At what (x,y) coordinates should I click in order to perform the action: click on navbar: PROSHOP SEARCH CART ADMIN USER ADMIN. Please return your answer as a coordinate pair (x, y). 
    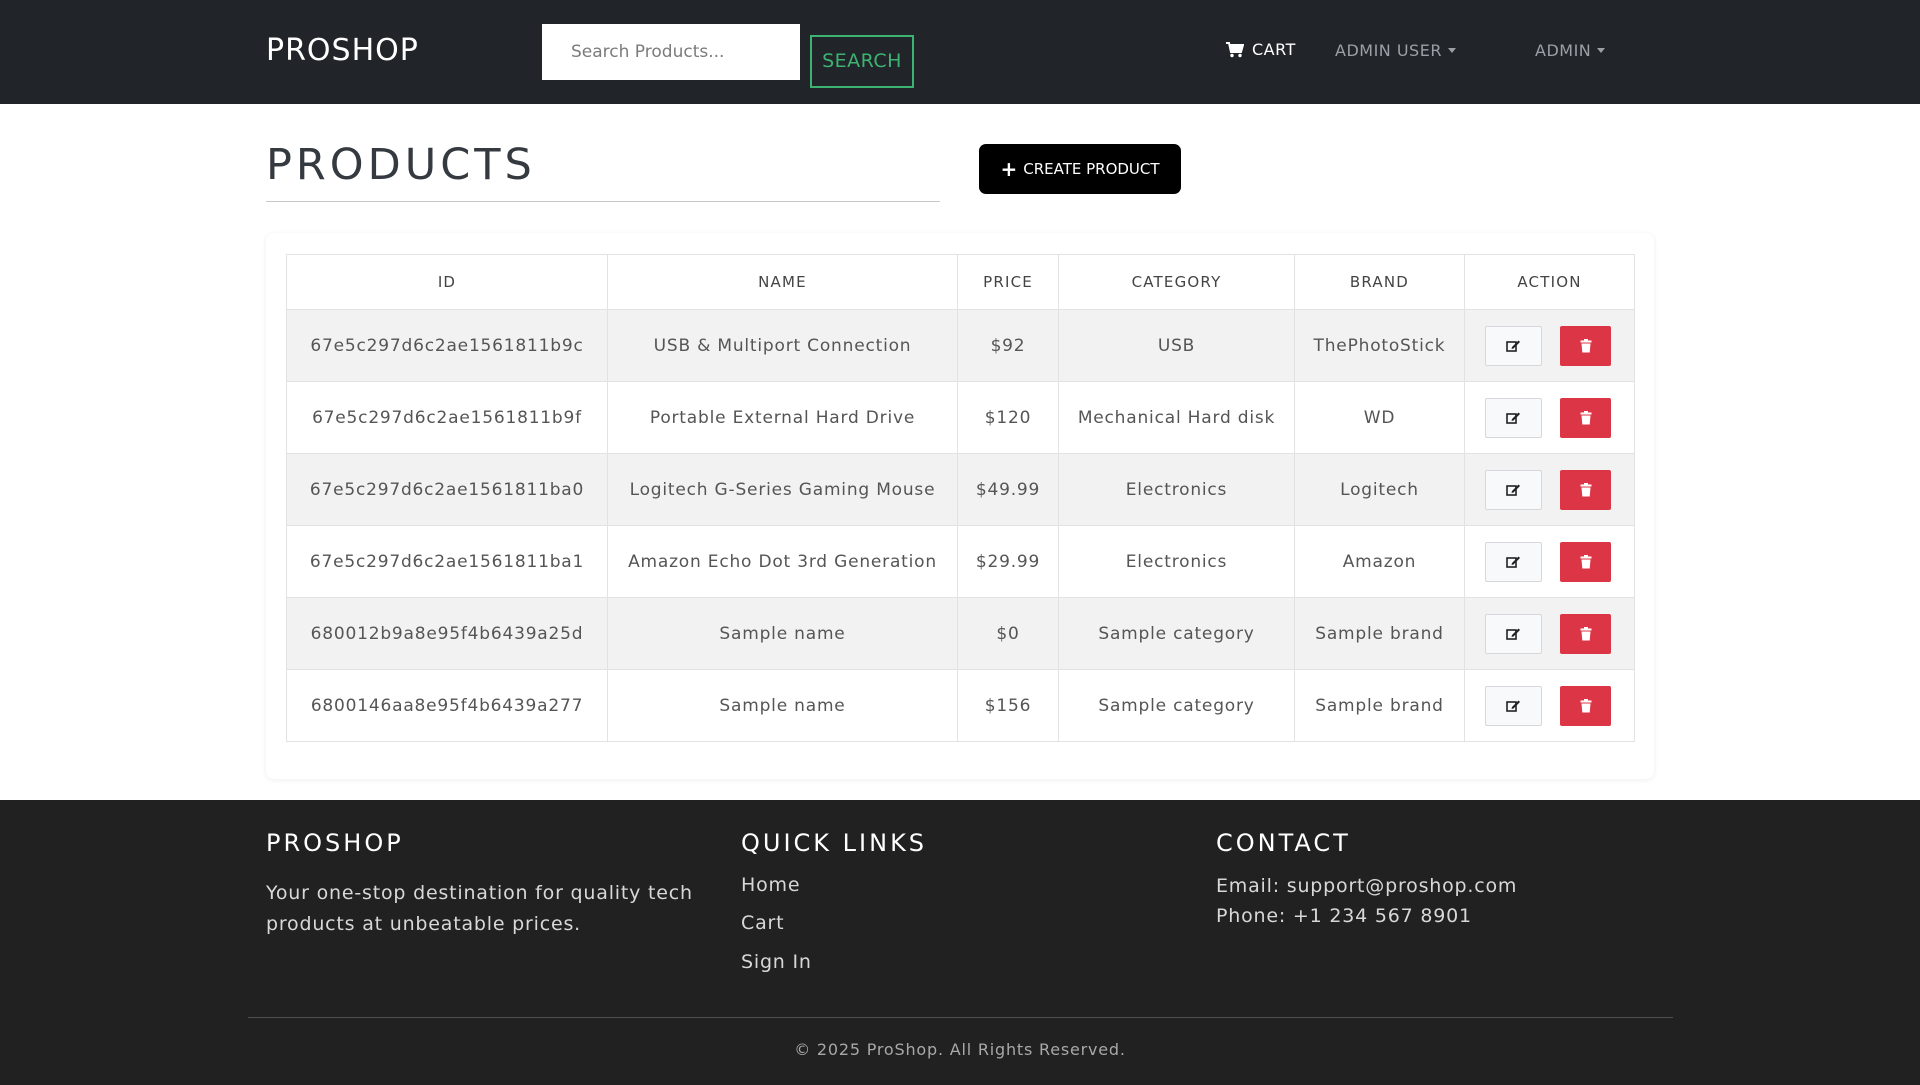
    Looking at the image, I should click on (960, 52).